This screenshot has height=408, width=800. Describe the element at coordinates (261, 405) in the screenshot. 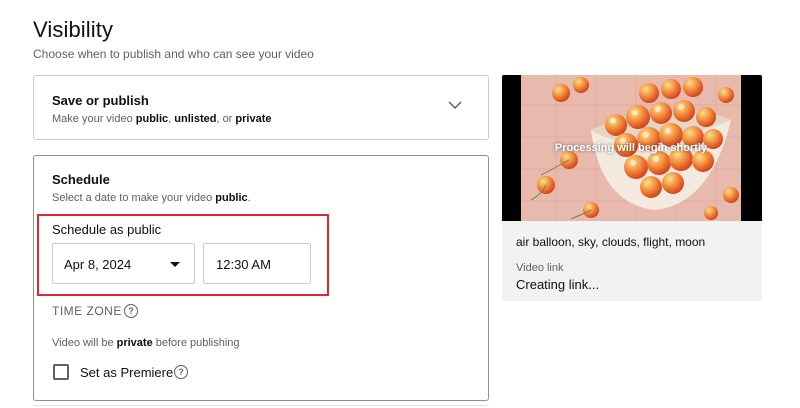

I see `bottom-divider` at that location.